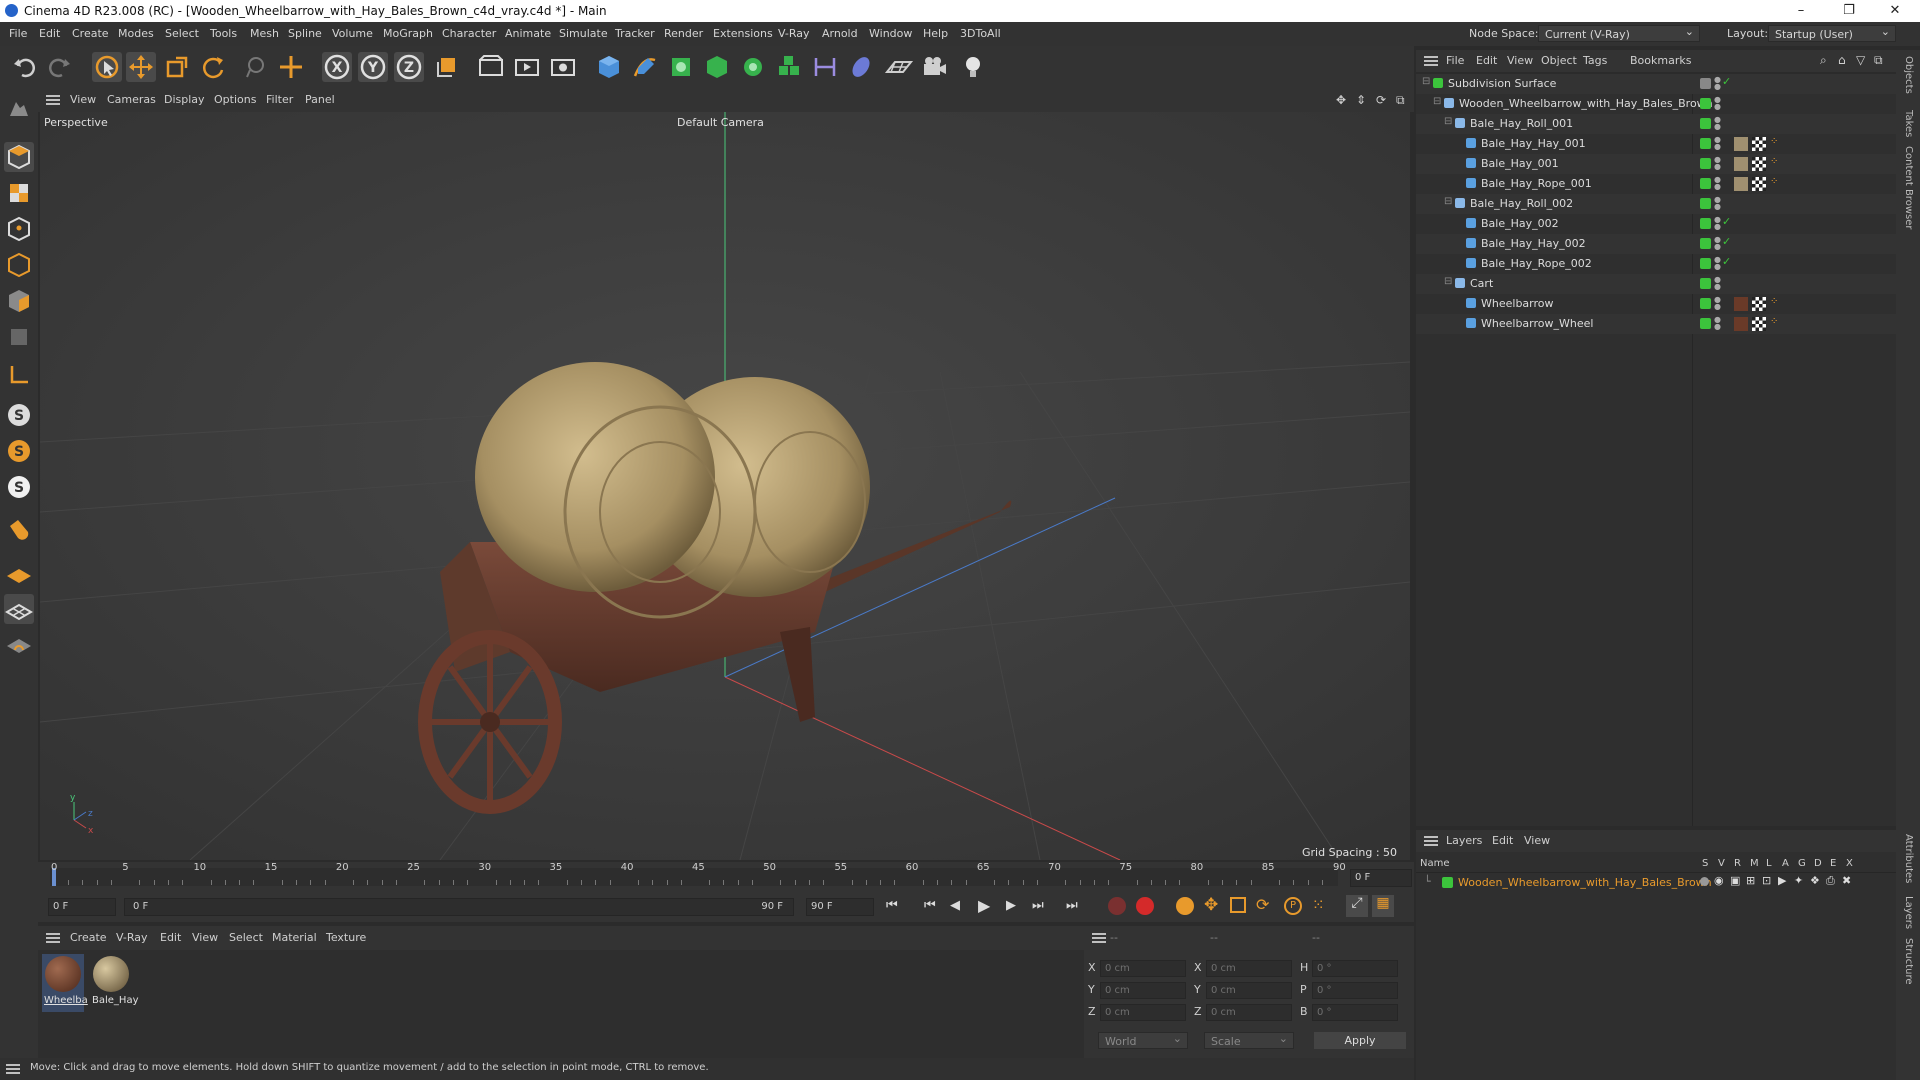  What do you see at coordinates (1381, 100) in the screenshot?
I see `viewport-rotate-icon: ⟳` at bounding box center [1381, 100].